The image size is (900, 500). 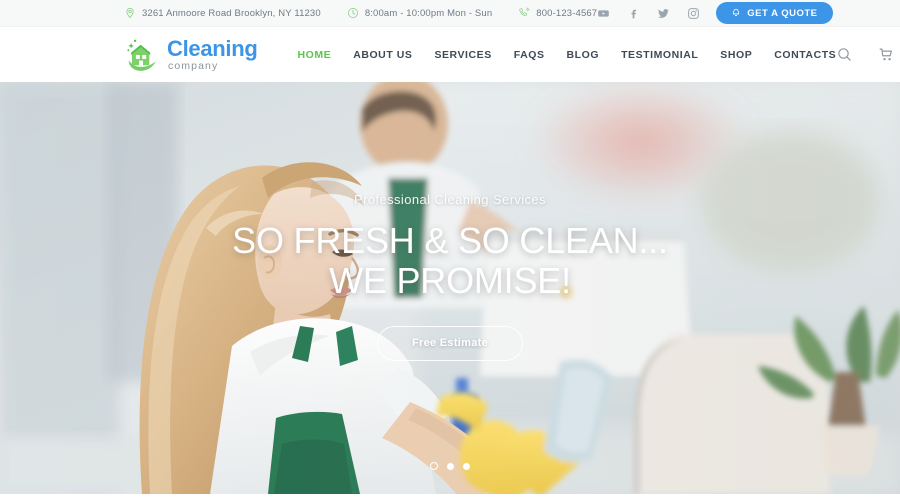 What do you see at coordinates (352, 13) in the screenshot?
I see `clock-icon` at bounding box center [352, 13].